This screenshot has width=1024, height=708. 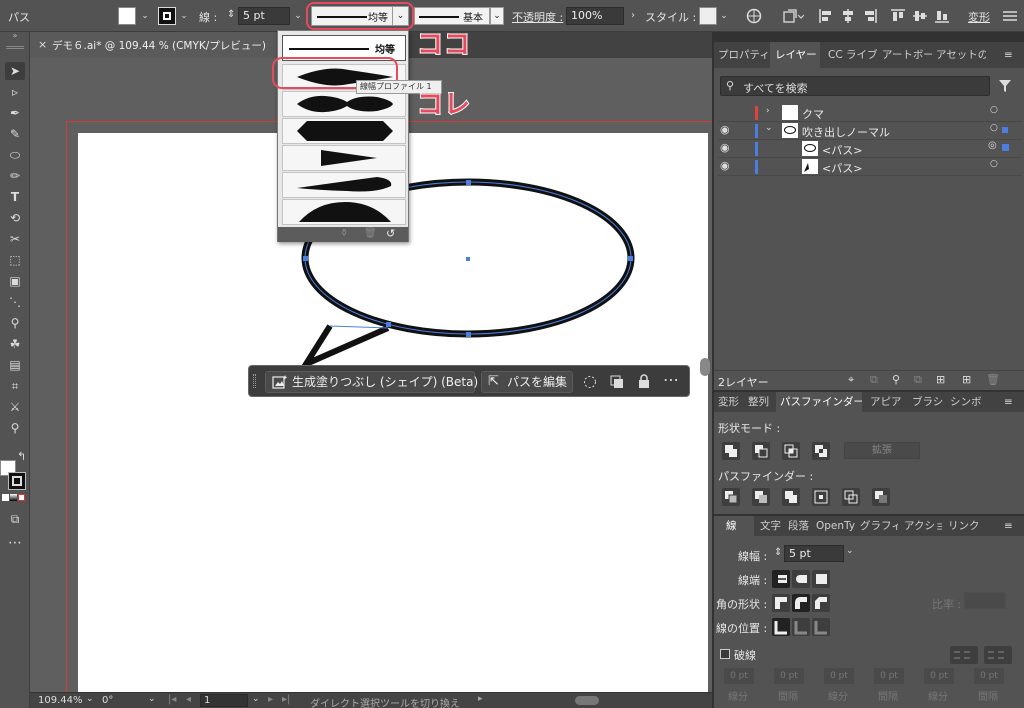 What do you see at coordinates (270, 699) in the screenshot?
I see `next-artboard-icon: ▸` at bounding box center [270, 699].